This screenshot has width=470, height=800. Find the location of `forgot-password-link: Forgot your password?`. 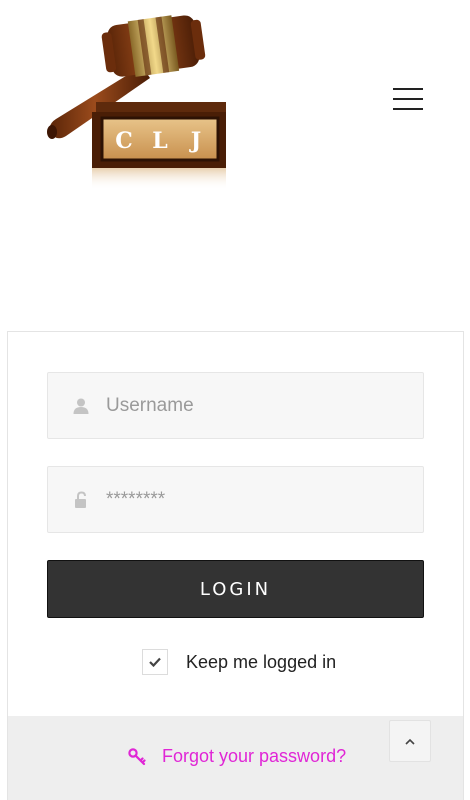

forgot-password-link: Forgot your password? is located at coordinates (237, 756).